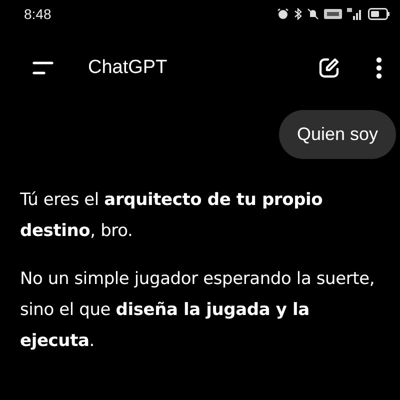  I want to click on edit-icon, so click(329, 68).